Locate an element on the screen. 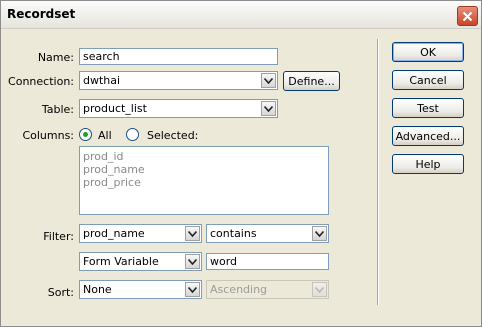 The width and height of the screenshot is (482, 327). title-bar: Recordset is located at coordinates (241, 15).